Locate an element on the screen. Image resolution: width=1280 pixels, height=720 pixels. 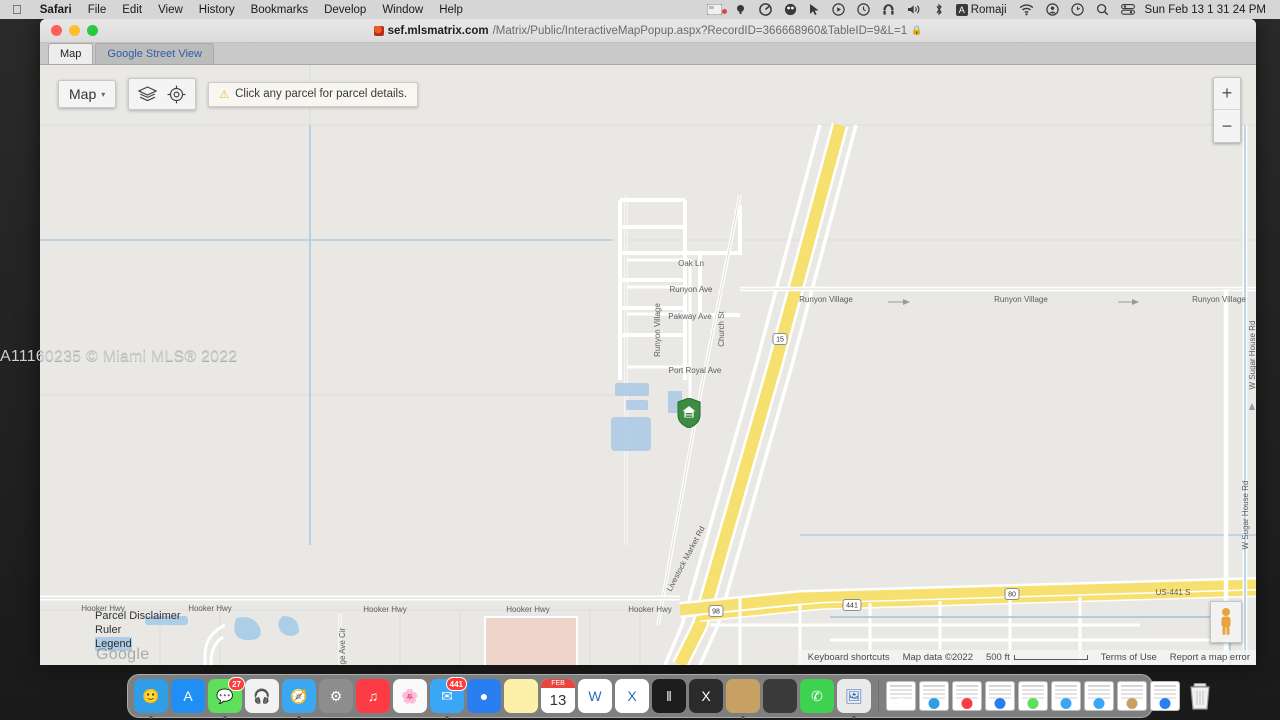
dock-item-system-settings: ⚙ is located at coordinates (336, 696).